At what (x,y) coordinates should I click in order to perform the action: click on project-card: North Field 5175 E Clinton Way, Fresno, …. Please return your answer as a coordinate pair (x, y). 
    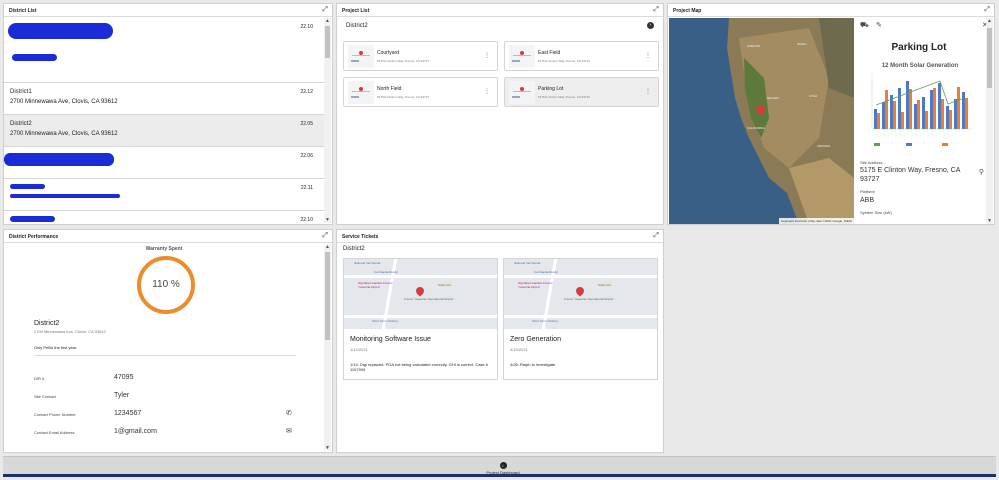
    Looking at the image, I should click on (420, 92).